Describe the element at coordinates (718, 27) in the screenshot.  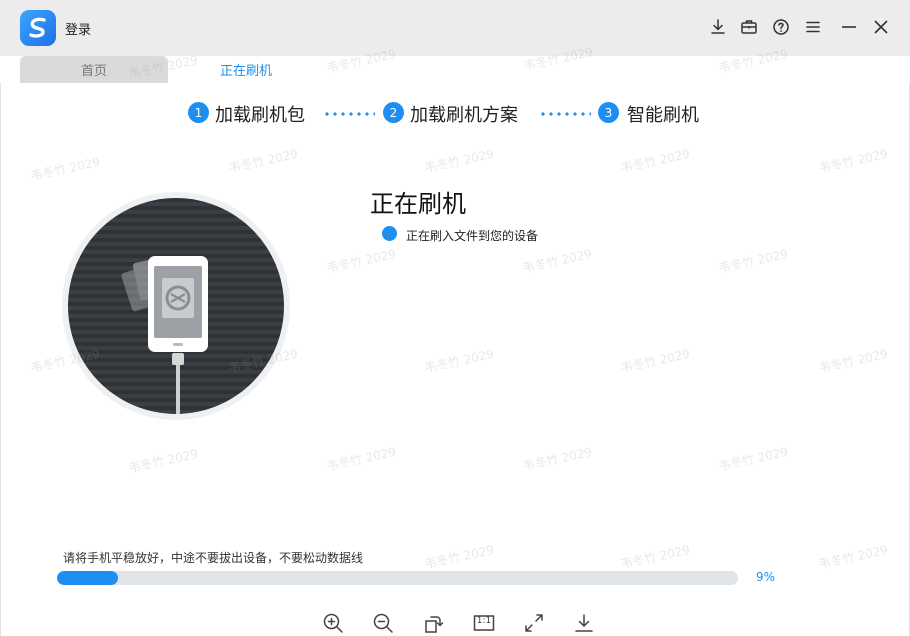
I see `download-icon` at that location.